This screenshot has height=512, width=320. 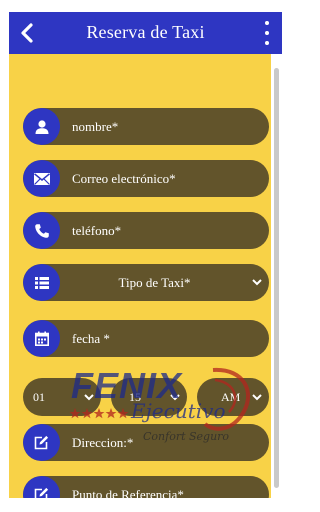 I want to click on overflow-menu-button, so click(x=267, y=33).